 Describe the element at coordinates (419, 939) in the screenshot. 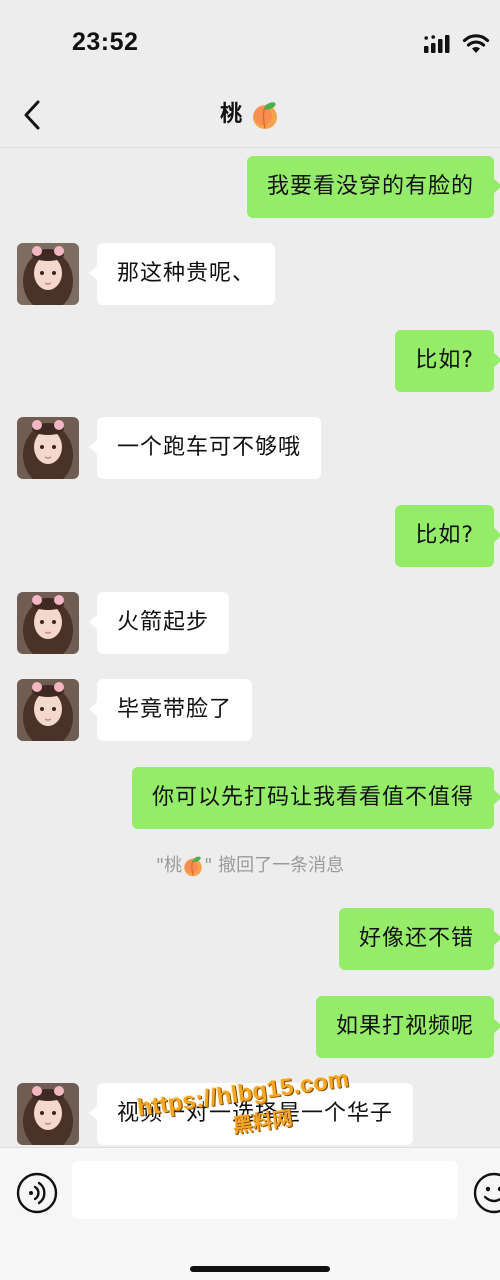

I see `message-bubble: 好像还不错` at that location.